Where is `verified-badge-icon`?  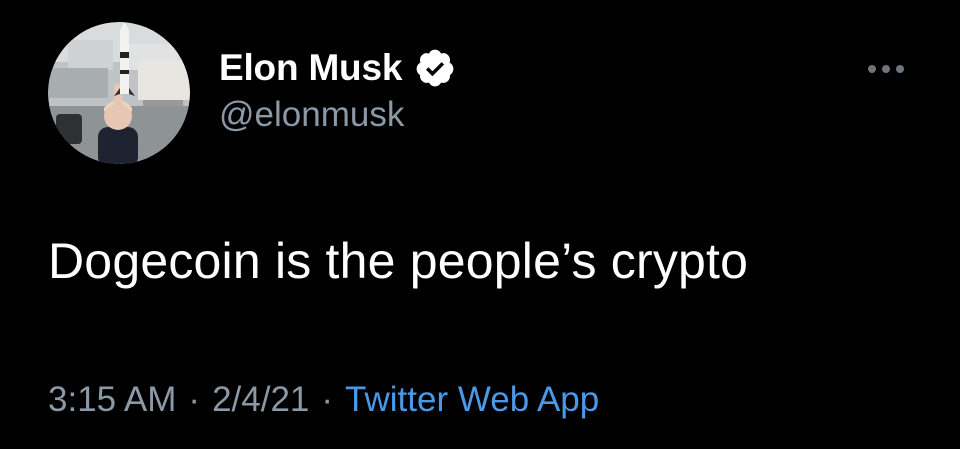
verified-badge-icon is located at coordinates (435, 68).